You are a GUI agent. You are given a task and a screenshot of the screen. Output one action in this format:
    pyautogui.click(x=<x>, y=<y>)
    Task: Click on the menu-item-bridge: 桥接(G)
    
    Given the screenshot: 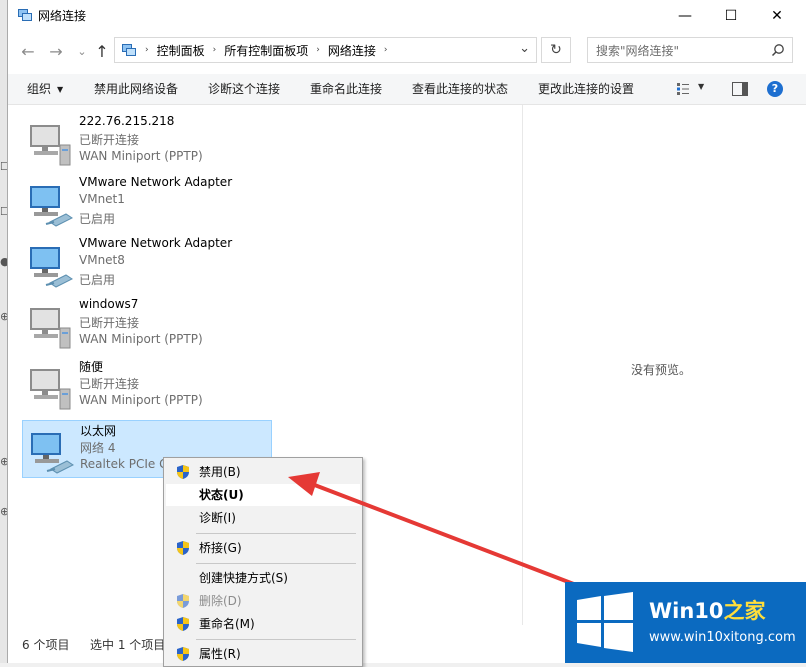 What is the action you would take?
    pyautogui.click(x=263, y=548)
    